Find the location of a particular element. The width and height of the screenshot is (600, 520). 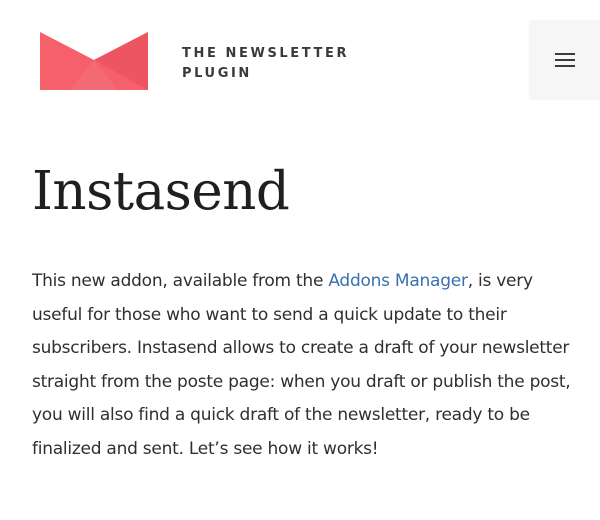

article-title: Instasend is located at coordinates (161, 191).